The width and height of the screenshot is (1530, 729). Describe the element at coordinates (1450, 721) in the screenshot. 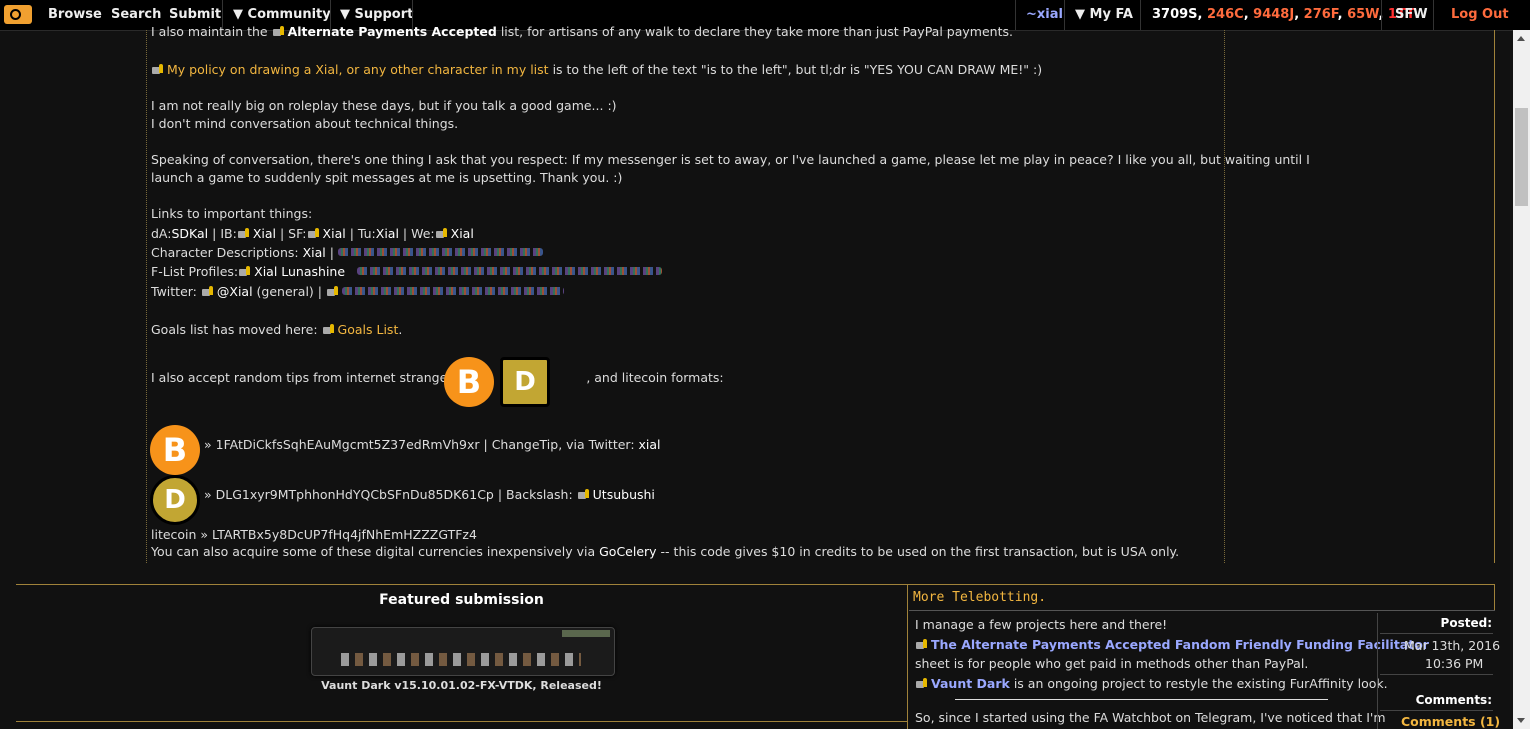

I see `comments-link: Comments (1)` at that location.